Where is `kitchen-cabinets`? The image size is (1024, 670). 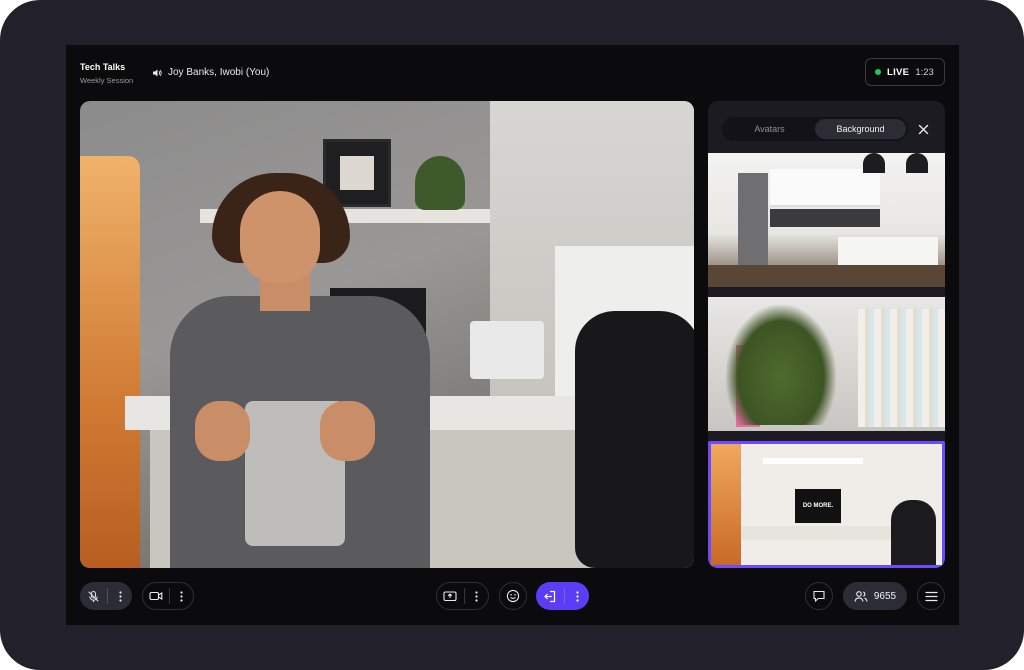 kitchen-cabinets is located at coordinates (825, 188).